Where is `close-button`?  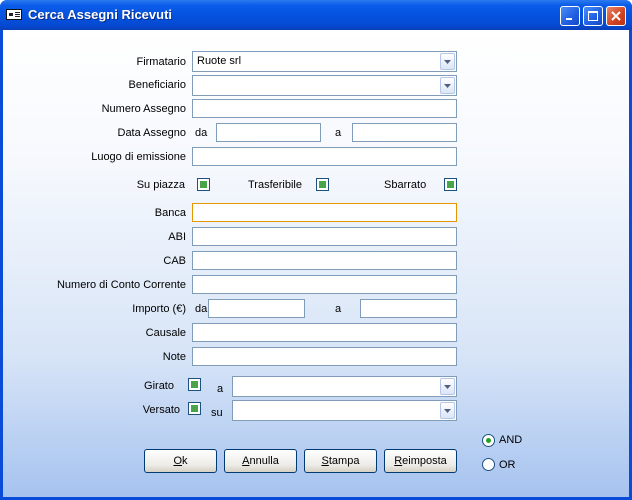 close-button is located at coordinates (616, 16).